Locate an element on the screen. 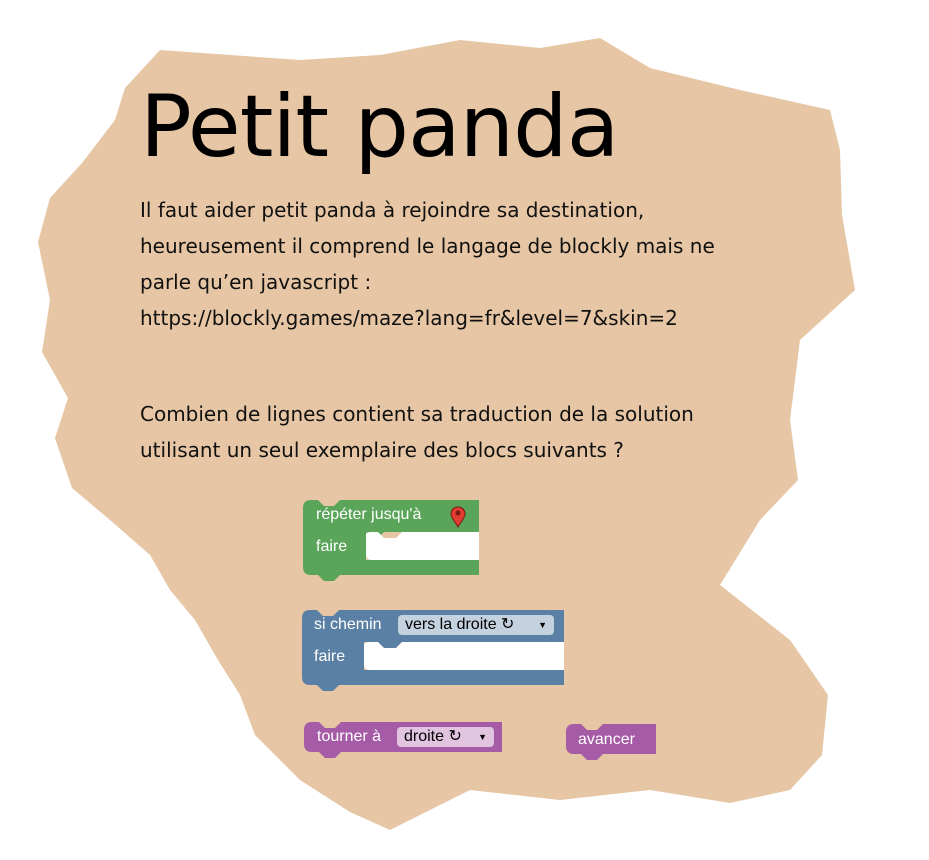 This screenshot has height=860, width=929. if-do-label: faire is located at coordinates (330, 656).